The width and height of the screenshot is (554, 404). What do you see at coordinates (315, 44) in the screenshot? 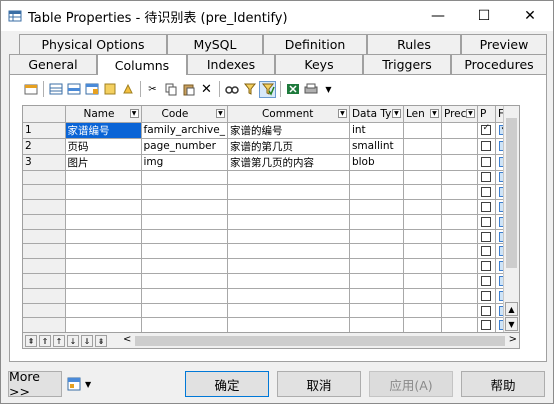
I see `tab-definition: Definition` at bounding box center [315, 44].